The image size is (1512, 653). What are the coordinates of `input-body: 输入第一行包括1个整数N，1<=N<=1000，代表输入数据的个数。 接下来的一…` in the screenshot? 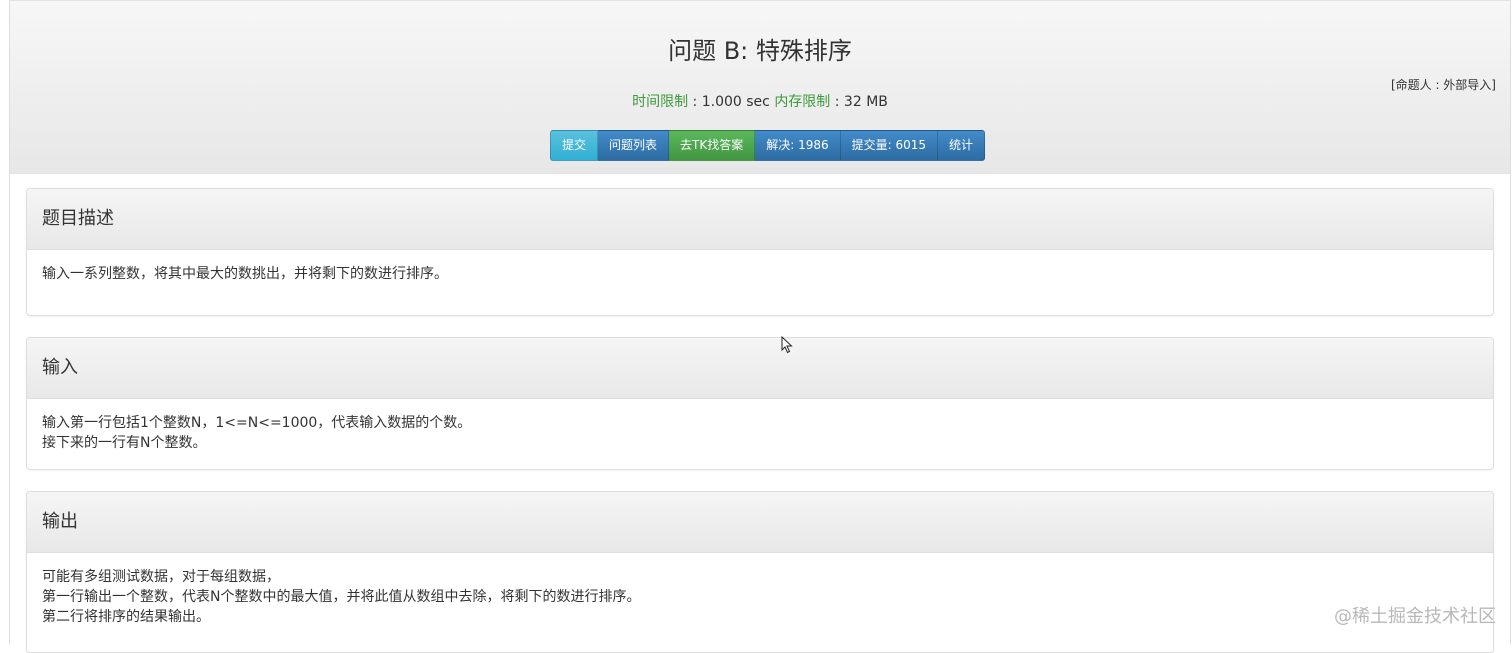 It's located at (760, 433).